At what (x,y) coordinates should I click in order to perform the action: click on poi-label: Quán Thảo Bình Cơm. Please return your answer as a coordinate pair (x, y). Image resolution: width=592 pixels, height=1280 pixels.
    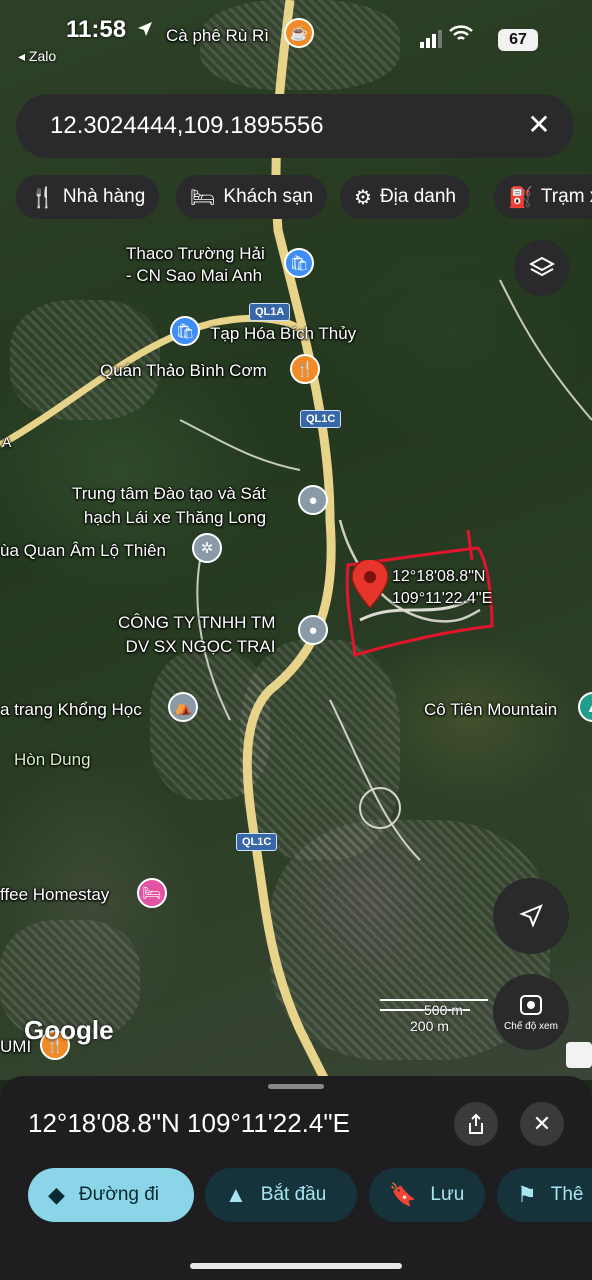
    Looking at the image, I should click on (183, 370).